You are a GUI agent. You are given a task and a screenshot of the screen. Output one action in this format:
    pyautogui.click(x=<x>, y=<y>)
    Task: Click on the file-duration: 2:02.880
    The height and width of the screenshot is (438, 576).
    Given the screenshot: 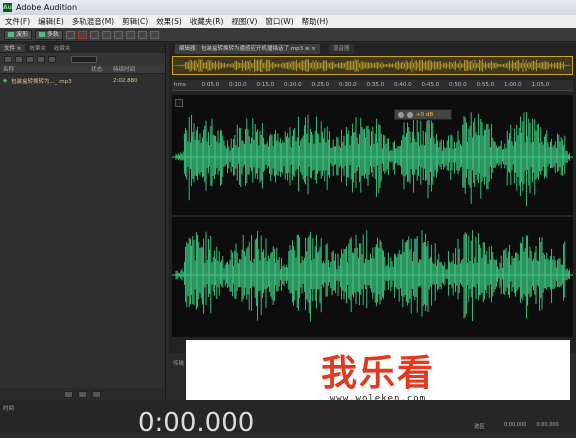 What is the action you would take?
    pyautogui.click(x=125, y=81)
    